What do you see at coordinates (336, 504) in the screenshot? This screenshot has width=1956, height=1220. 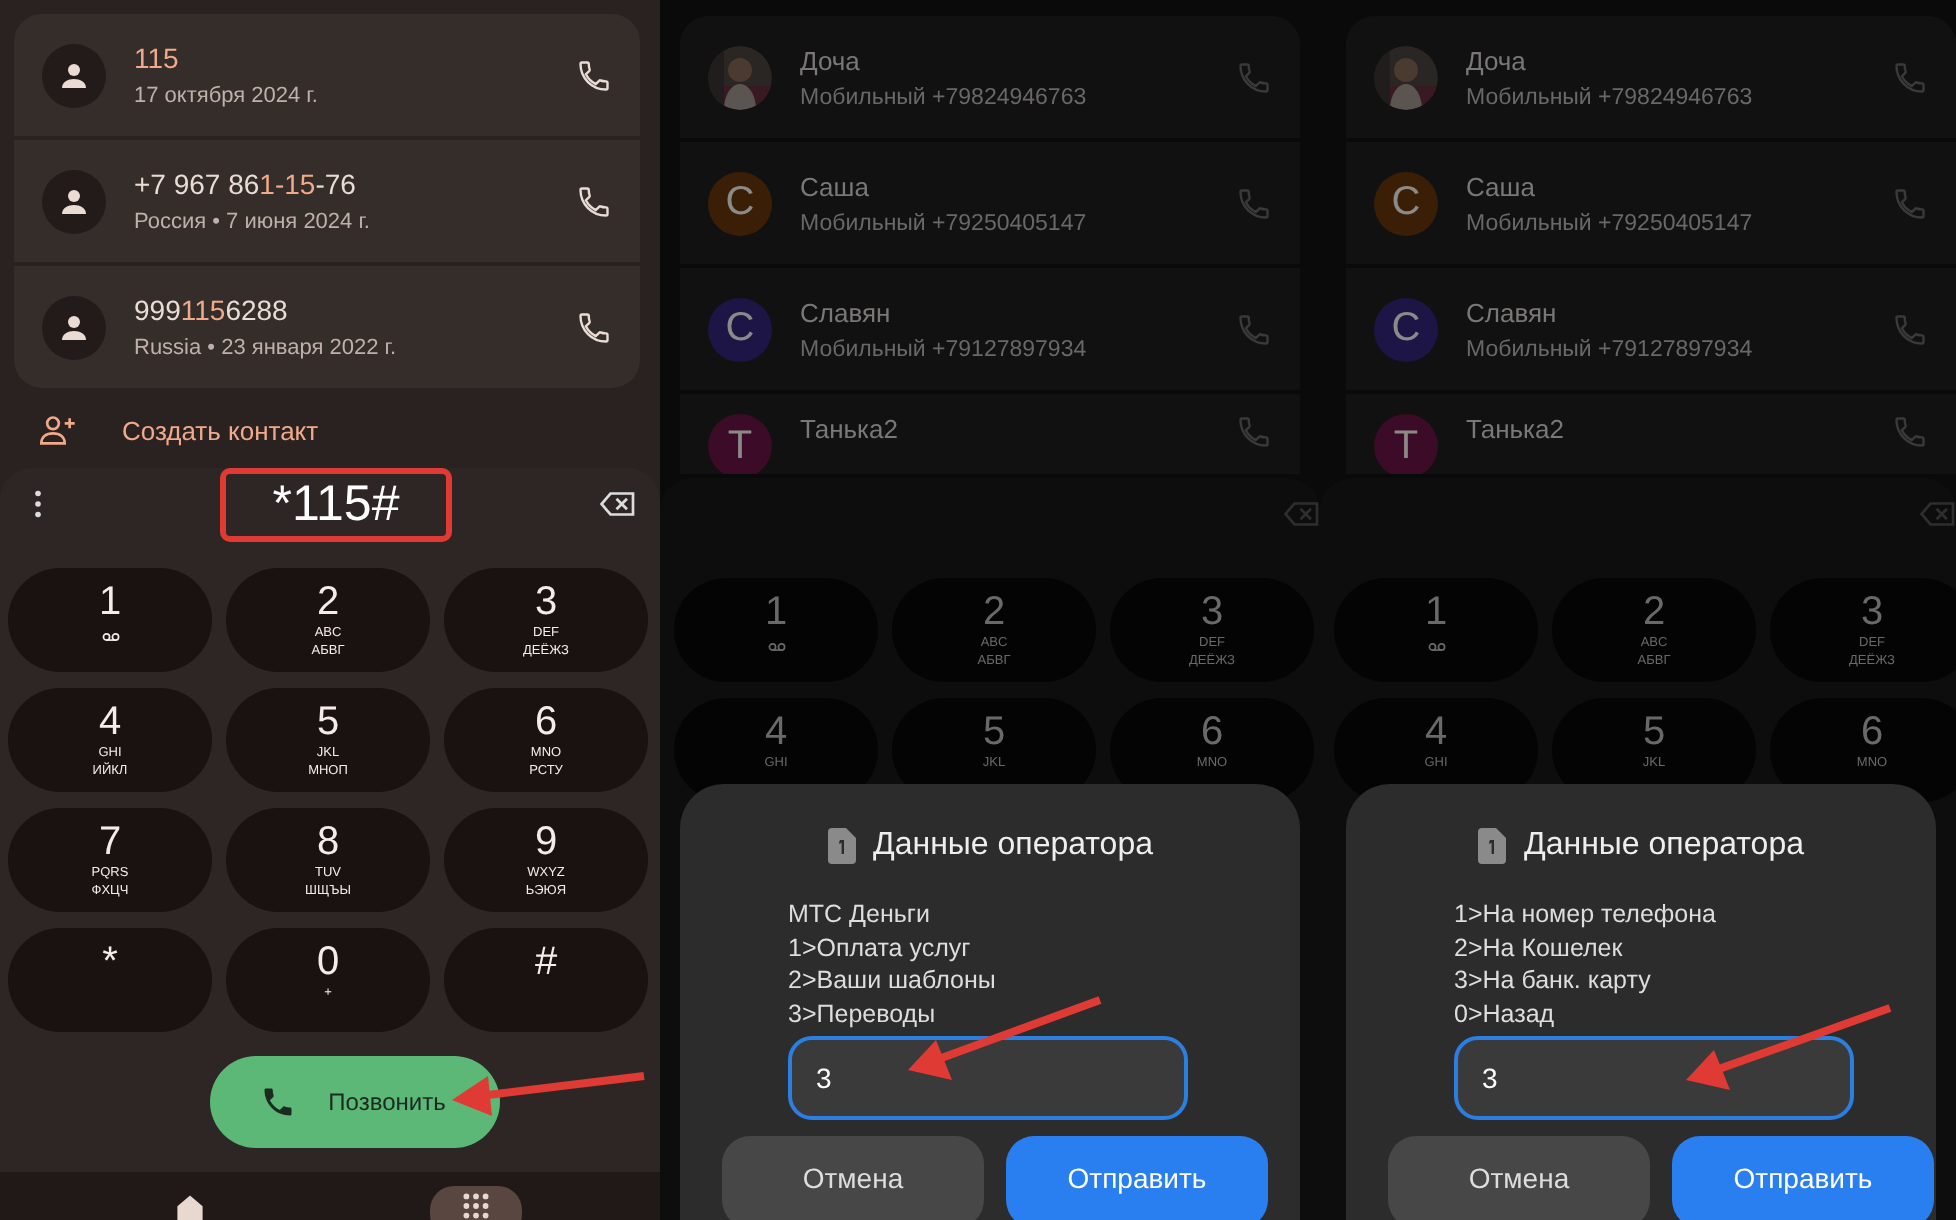 I see `dialed-number: *115#` at bounding box center [336, 504].